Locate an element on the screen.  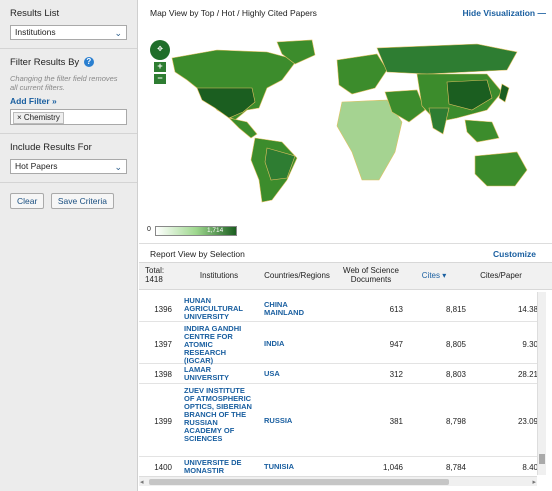
clear-button: Clear is located at coordinates (27, 201).